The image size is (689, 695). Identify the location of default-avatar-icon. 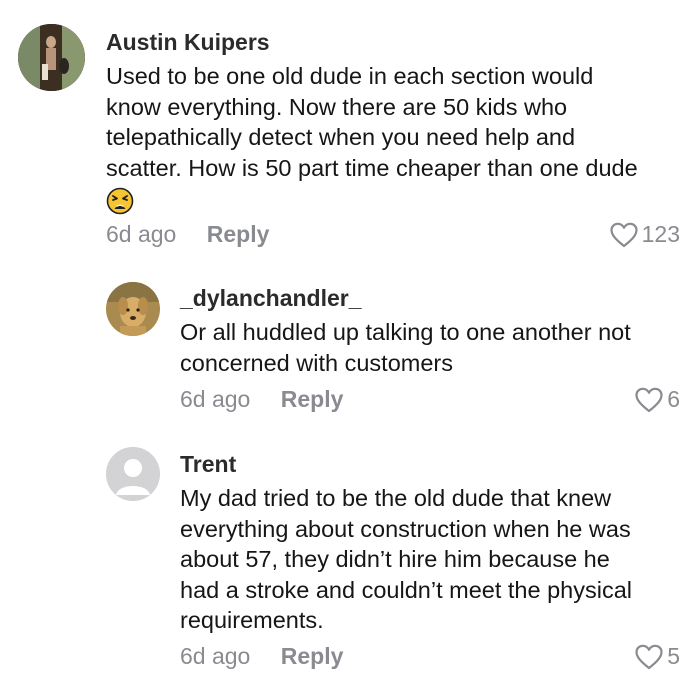
(133, 474).